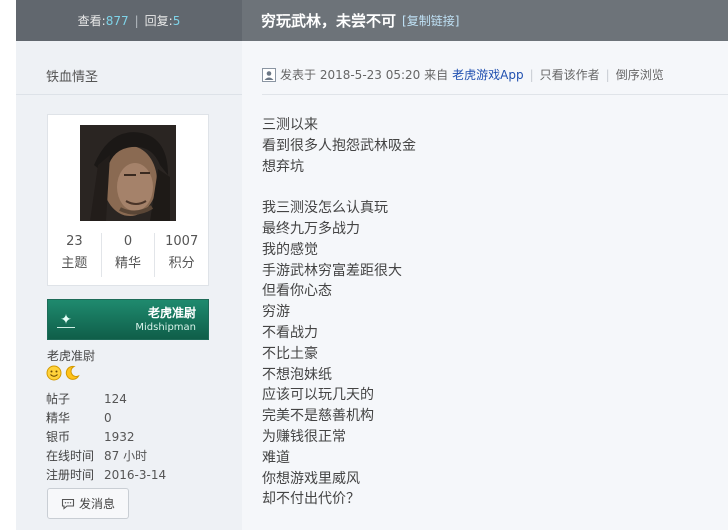 This screenshot has width=728, height=530. Describe the element at coordinates (91, 21) in the screenshot. I see `views-label: 查看:` at that location.